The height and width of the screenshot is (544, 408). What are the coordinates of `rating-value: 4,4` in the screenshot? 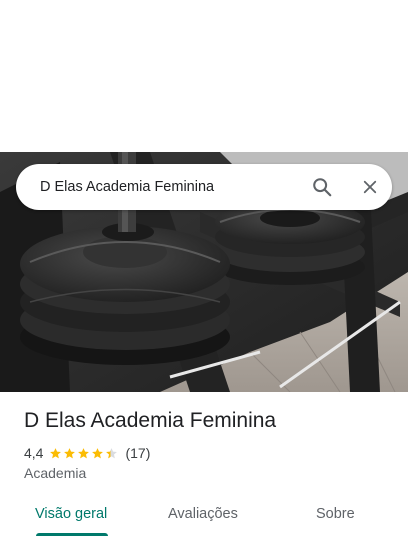 It's located at (34, 453).